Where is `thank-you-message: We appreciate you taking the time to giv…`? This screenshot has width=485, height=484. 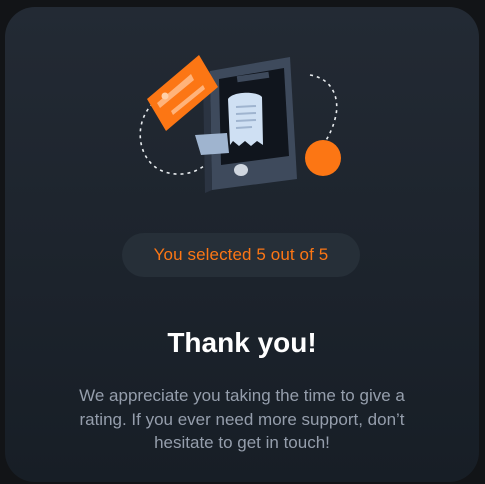 thank-you-message: We appreciate you taking the time to giv… is located at coordinates (242, 419).